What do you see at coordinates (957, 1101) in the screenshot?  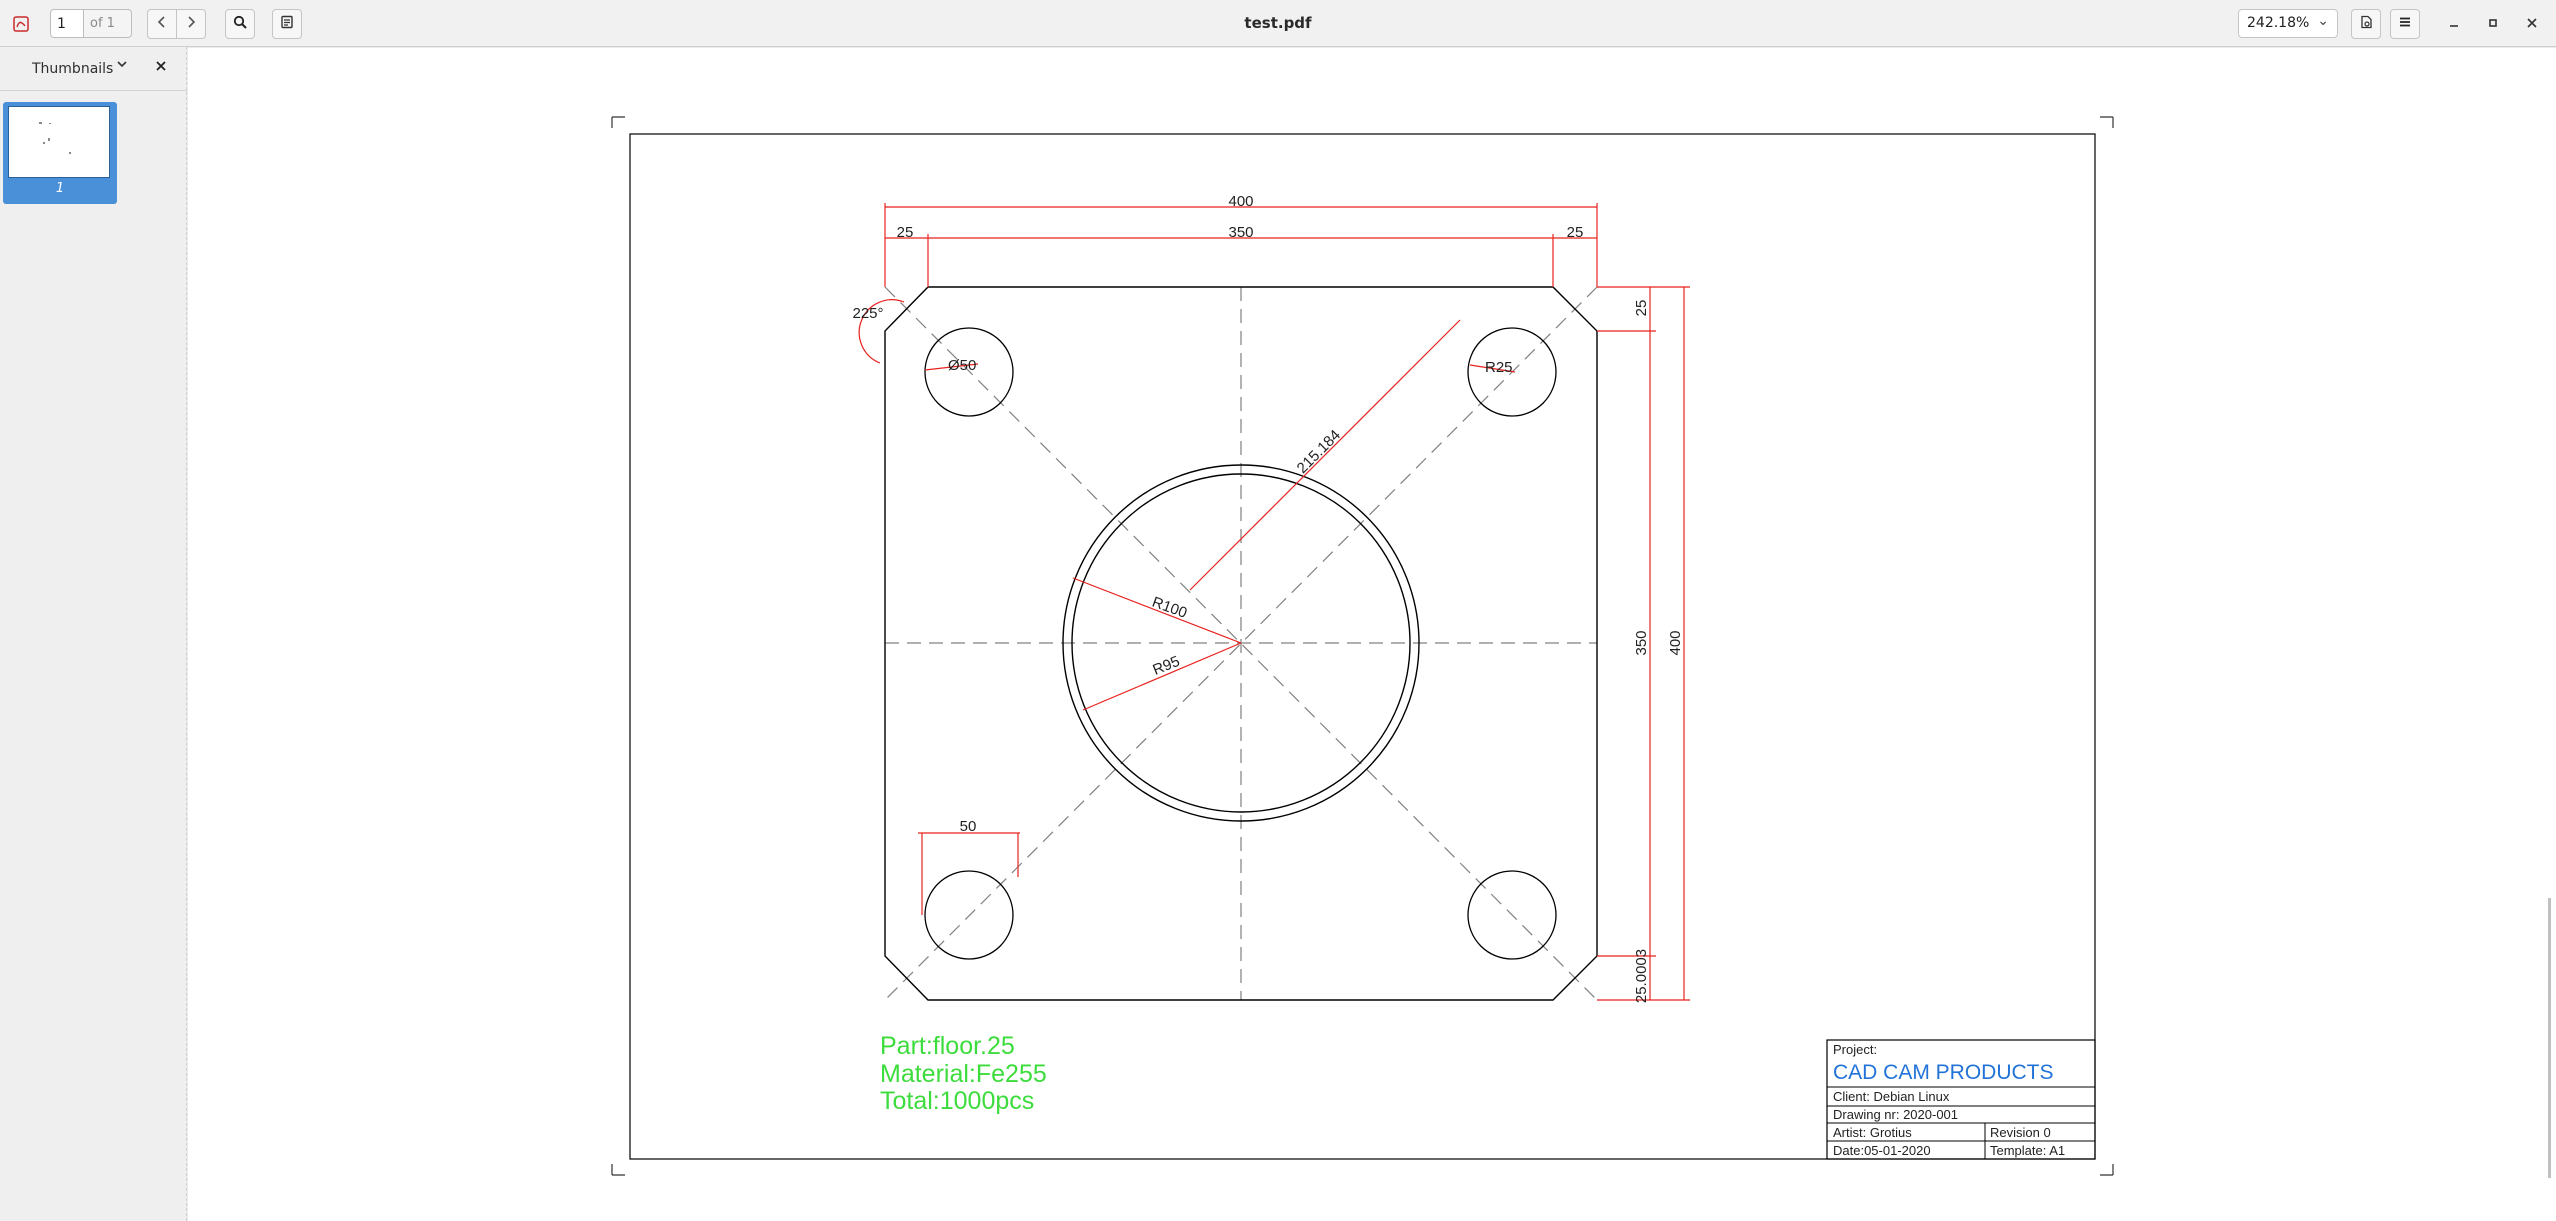 I see `part-total: Total:1000pcs` at bounding box center [957, 1101].